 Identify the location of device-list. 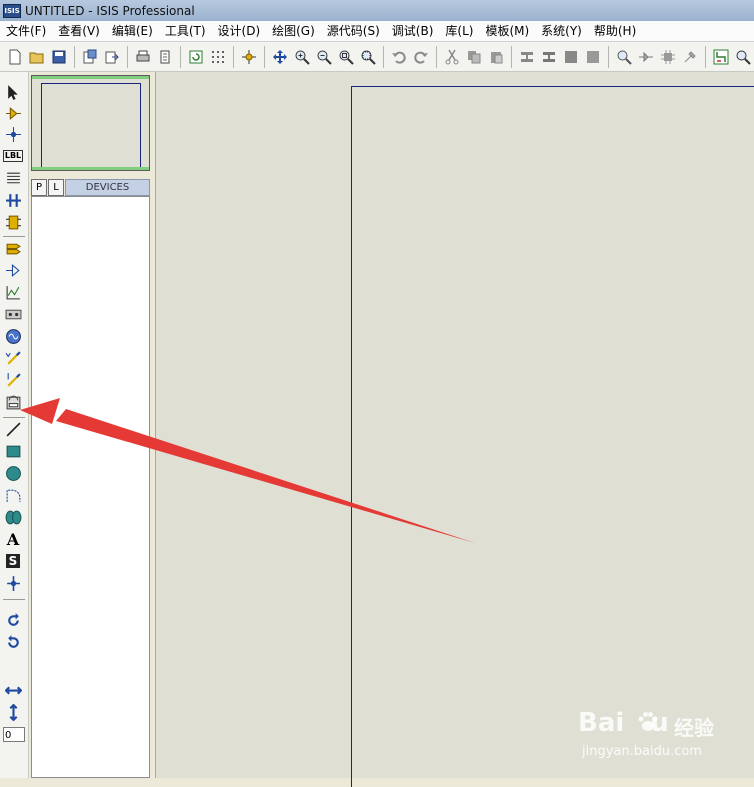
(90, 487).